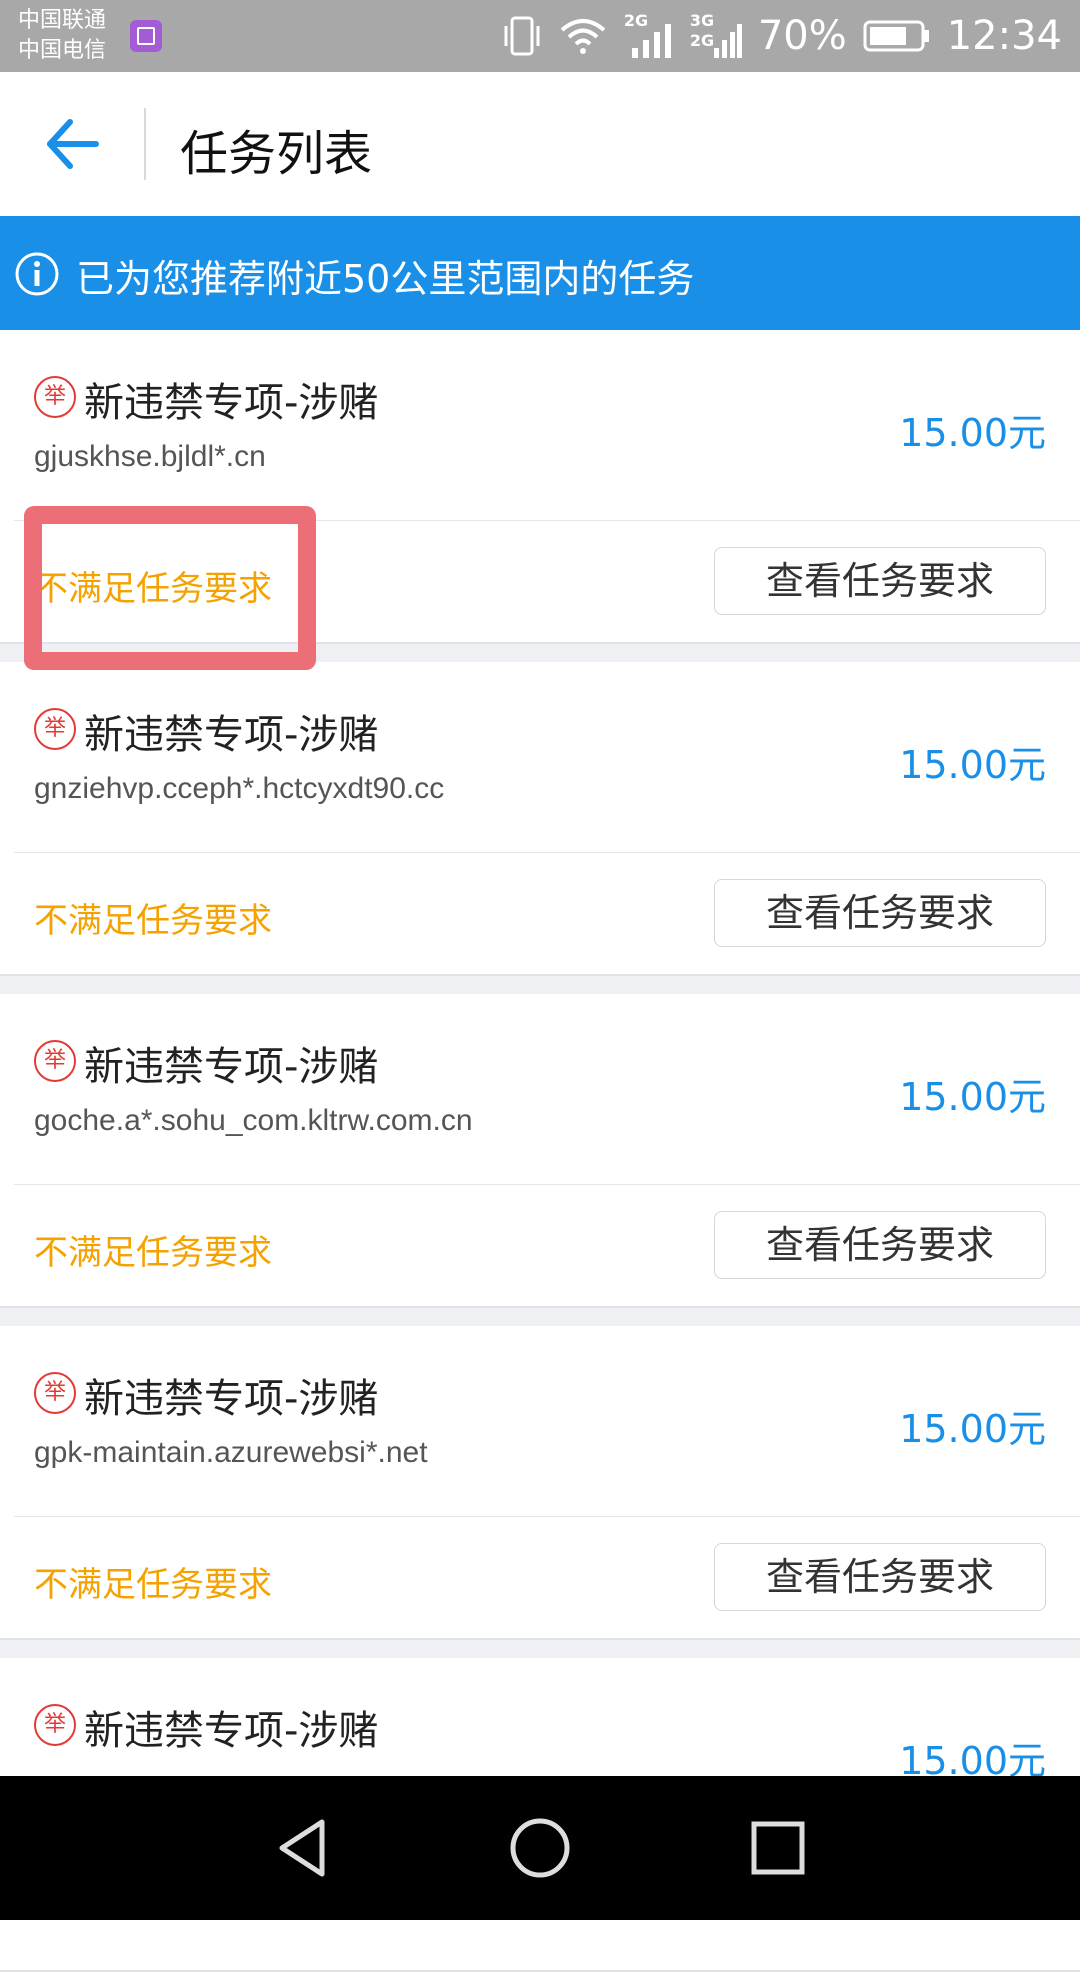 This screenshot has height=1972, width=1080. Describe the element at coordinates (540, 144) in the screenshot. I see `title-bar: 任务列表` at that location.